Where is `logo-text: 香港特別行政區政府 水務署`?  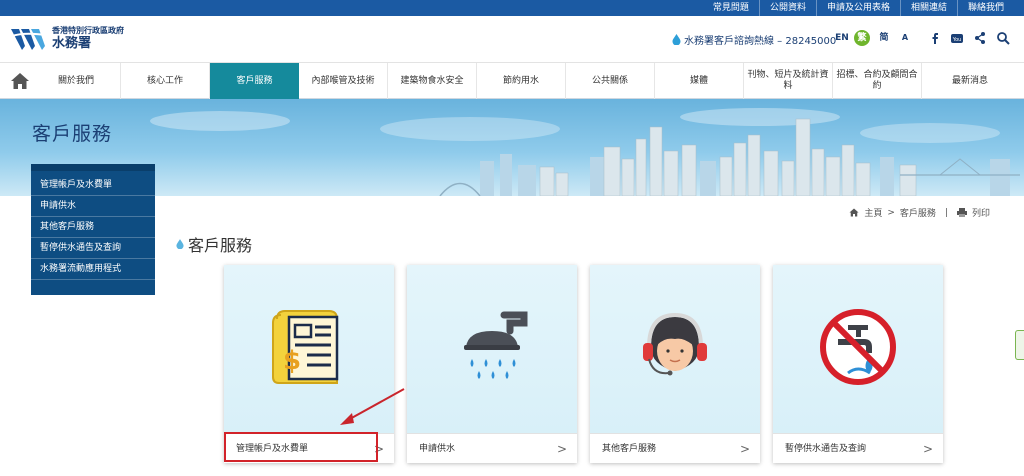 logo-text: 香港特別行政區政府 水務署 is located at coordinates (88, 38).